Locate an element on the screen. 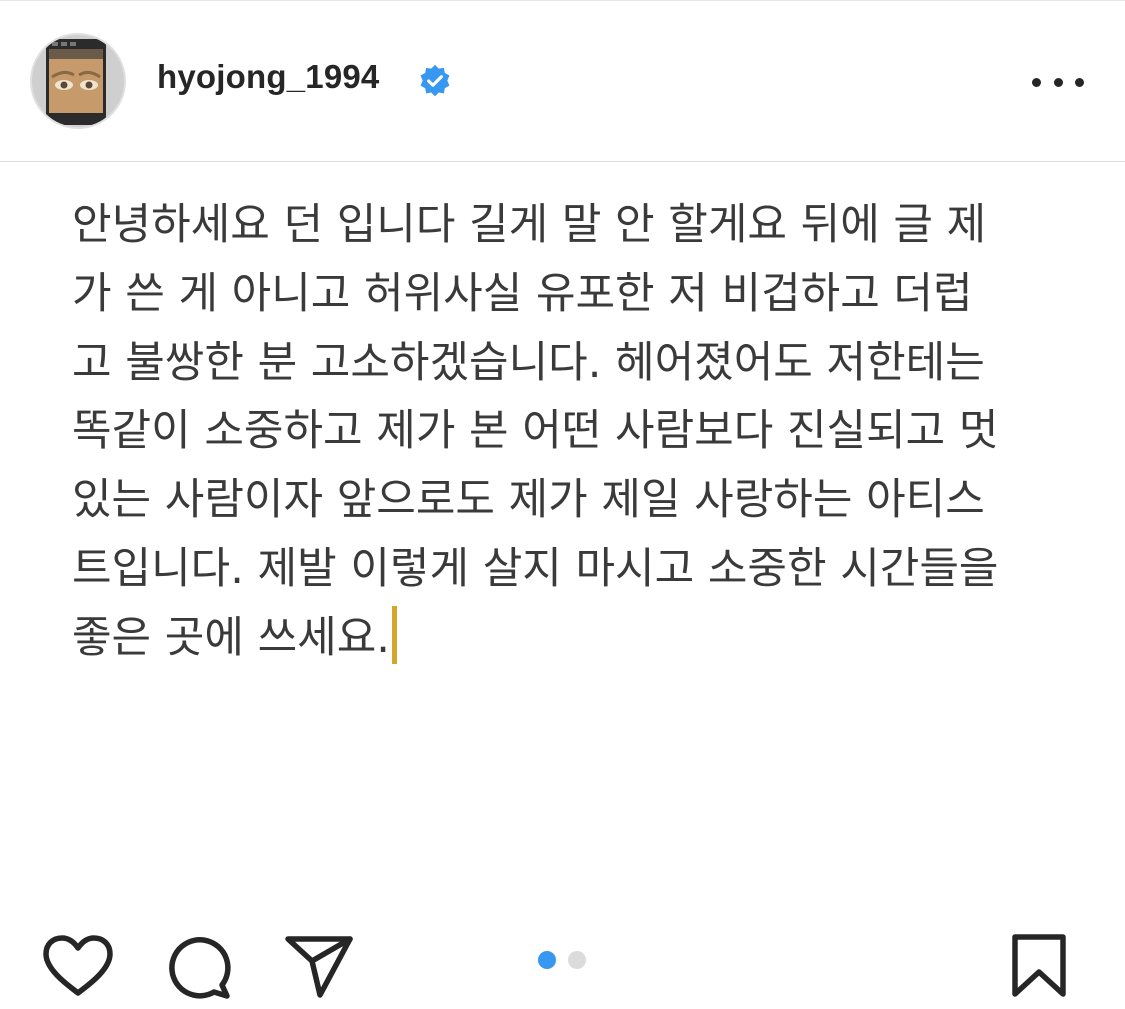 The height and width of the screenshot is (1009, 1125). caption-line: 안녕하세요 던 입니다 길게 말 안 할게요 뒤에 글 제 is located at coordinates (529, 225).